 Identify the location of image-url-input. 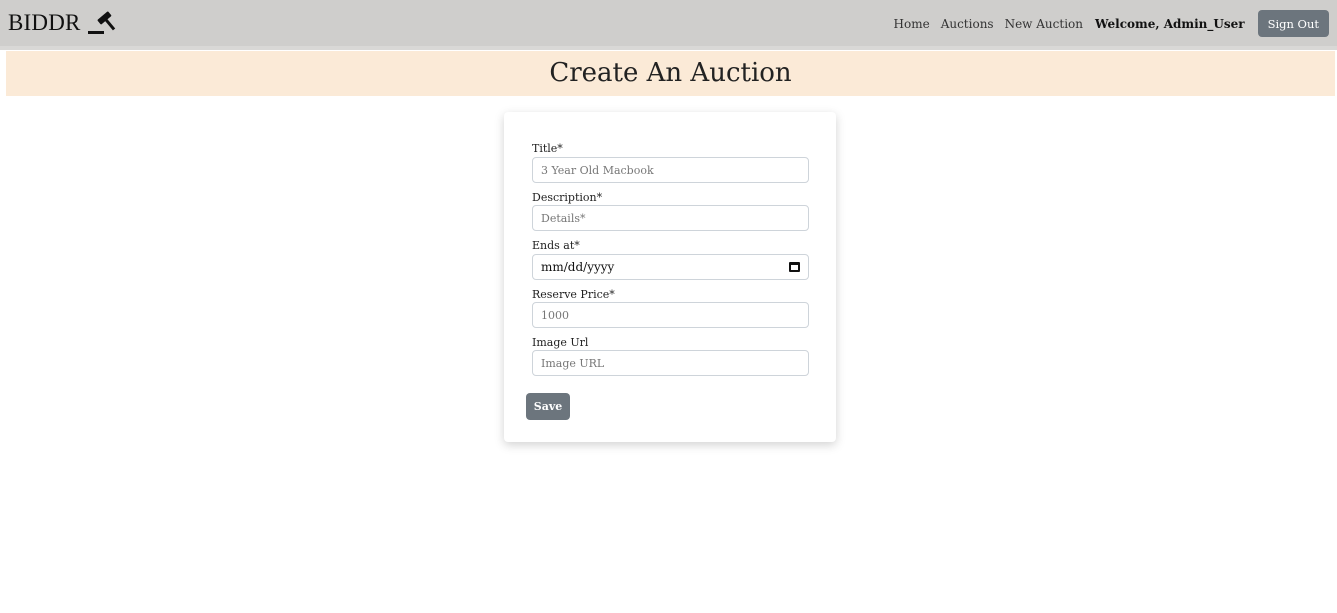
(670, 363).